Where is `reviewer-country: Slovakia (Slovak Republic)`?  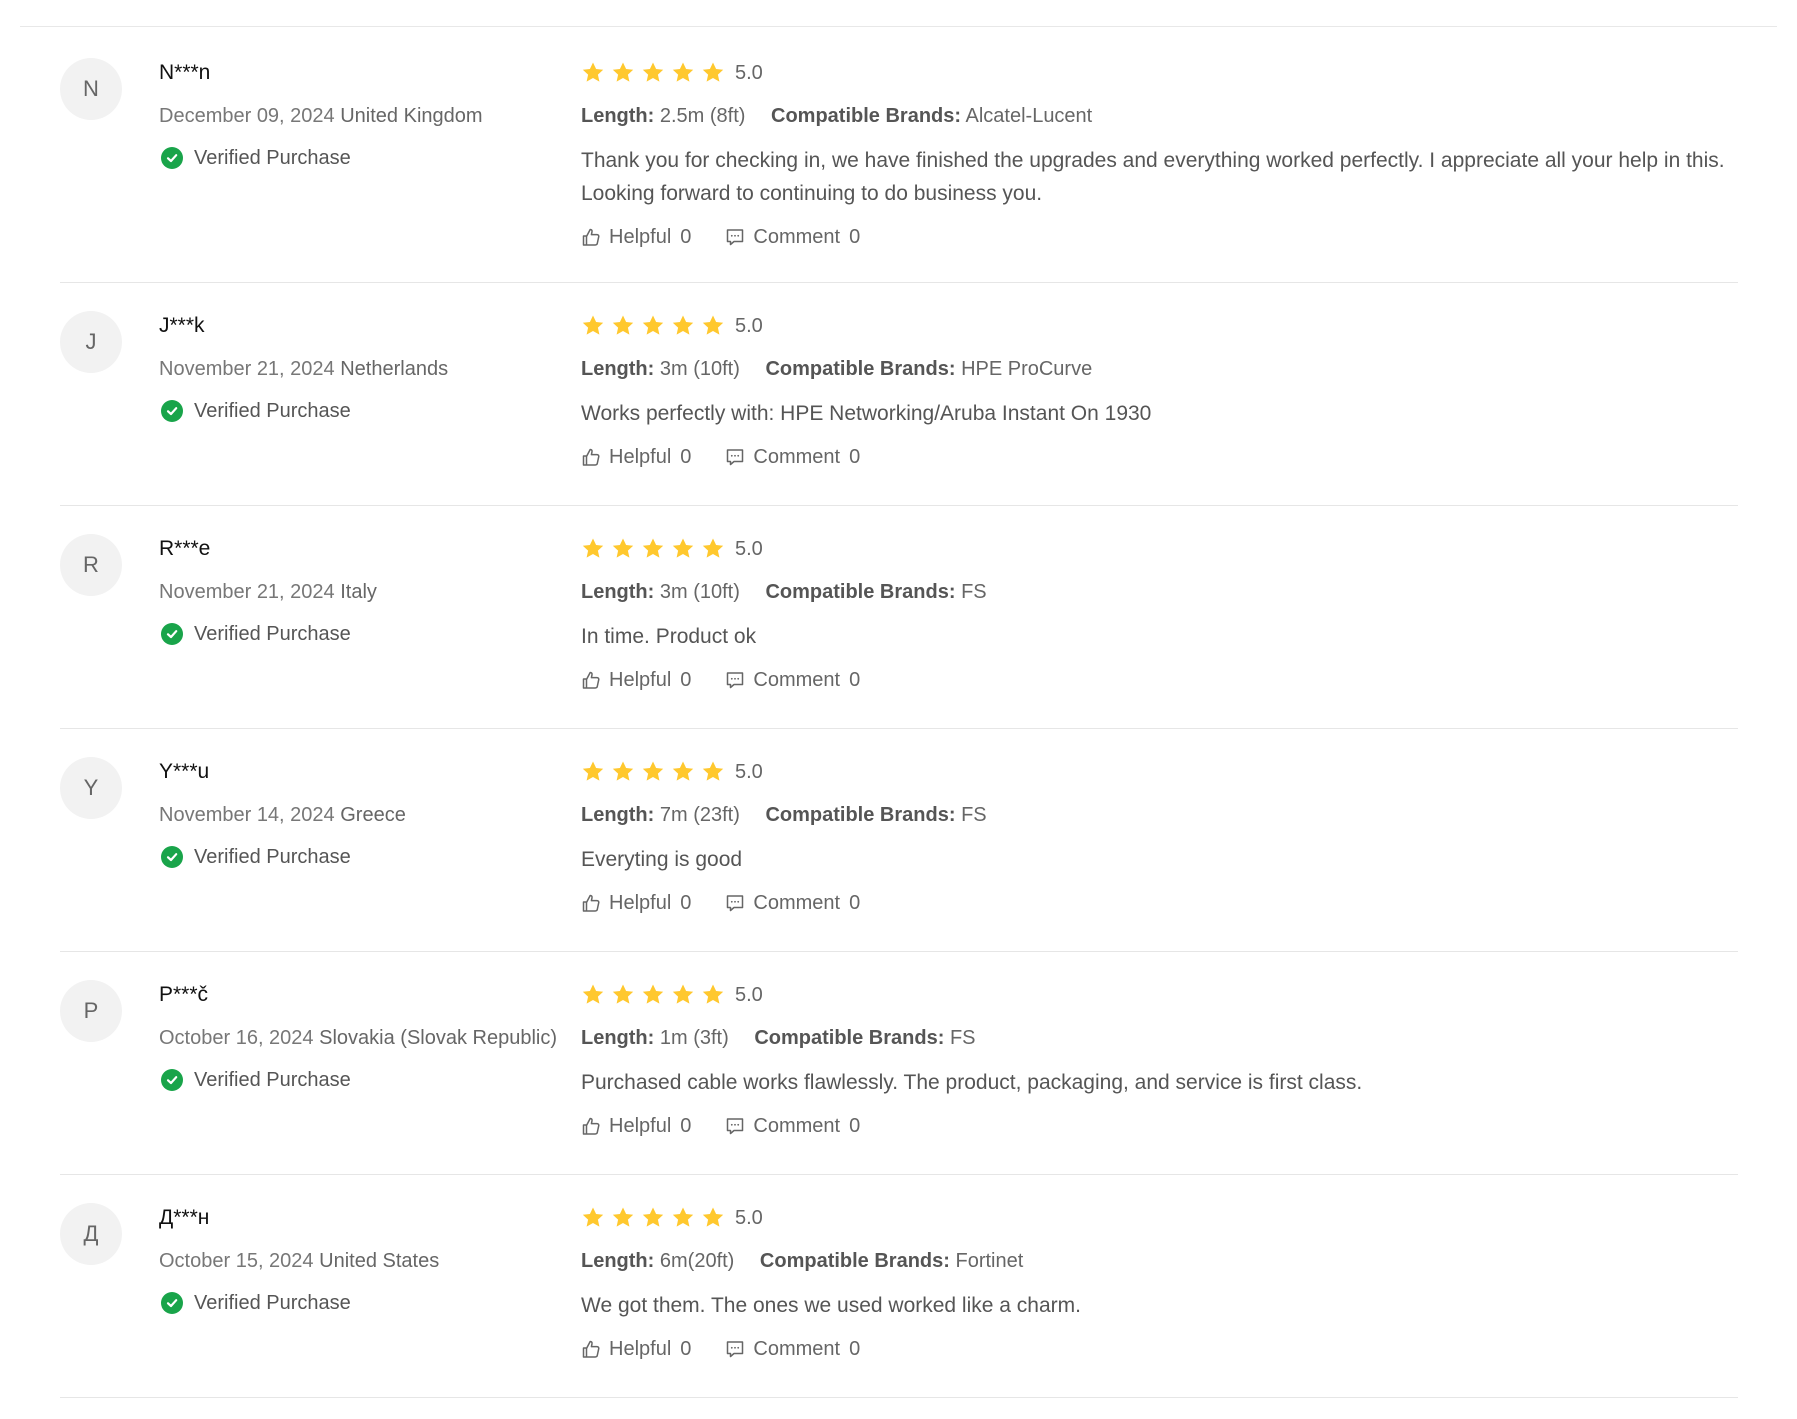
reviewer-country: Slovakia (Slovak Republic) is located at coordinates (438, 1038).